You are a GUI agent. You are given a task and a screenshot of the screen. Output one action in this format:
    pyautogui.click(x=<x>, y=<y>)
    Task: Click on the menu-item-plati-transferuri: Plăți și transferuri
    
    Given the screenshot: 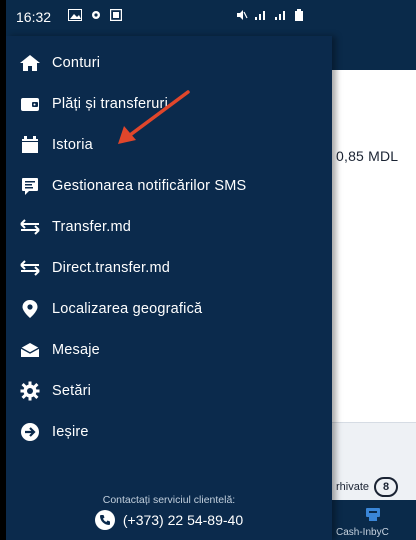 What is the action you would take?
    pyautogui.click(x=169, y=103)
    